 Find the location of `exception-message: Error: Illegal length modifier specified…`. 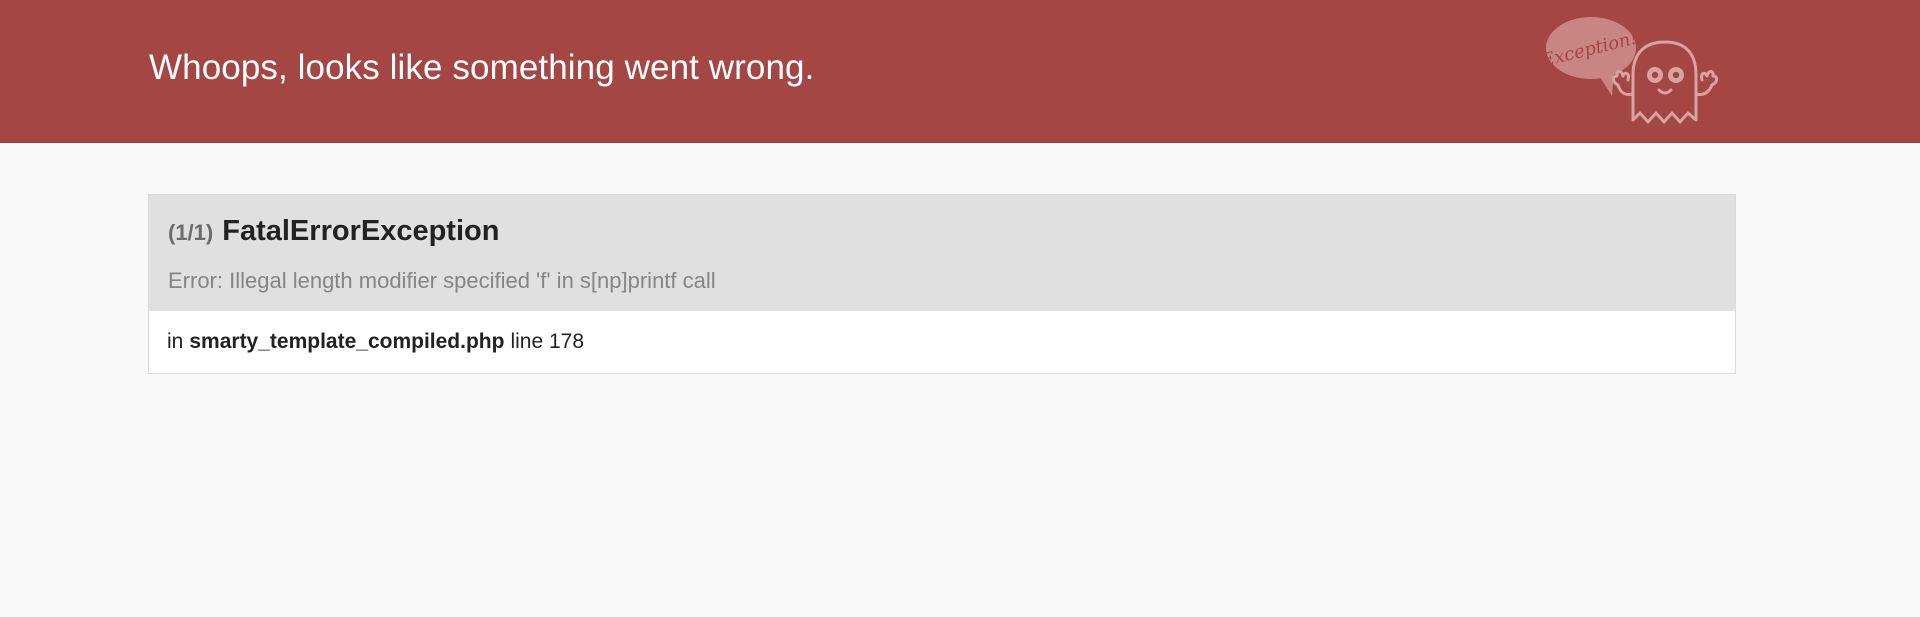

exception-message: Error: Illegal length modifier specified… is located at coordinates (442, 280).